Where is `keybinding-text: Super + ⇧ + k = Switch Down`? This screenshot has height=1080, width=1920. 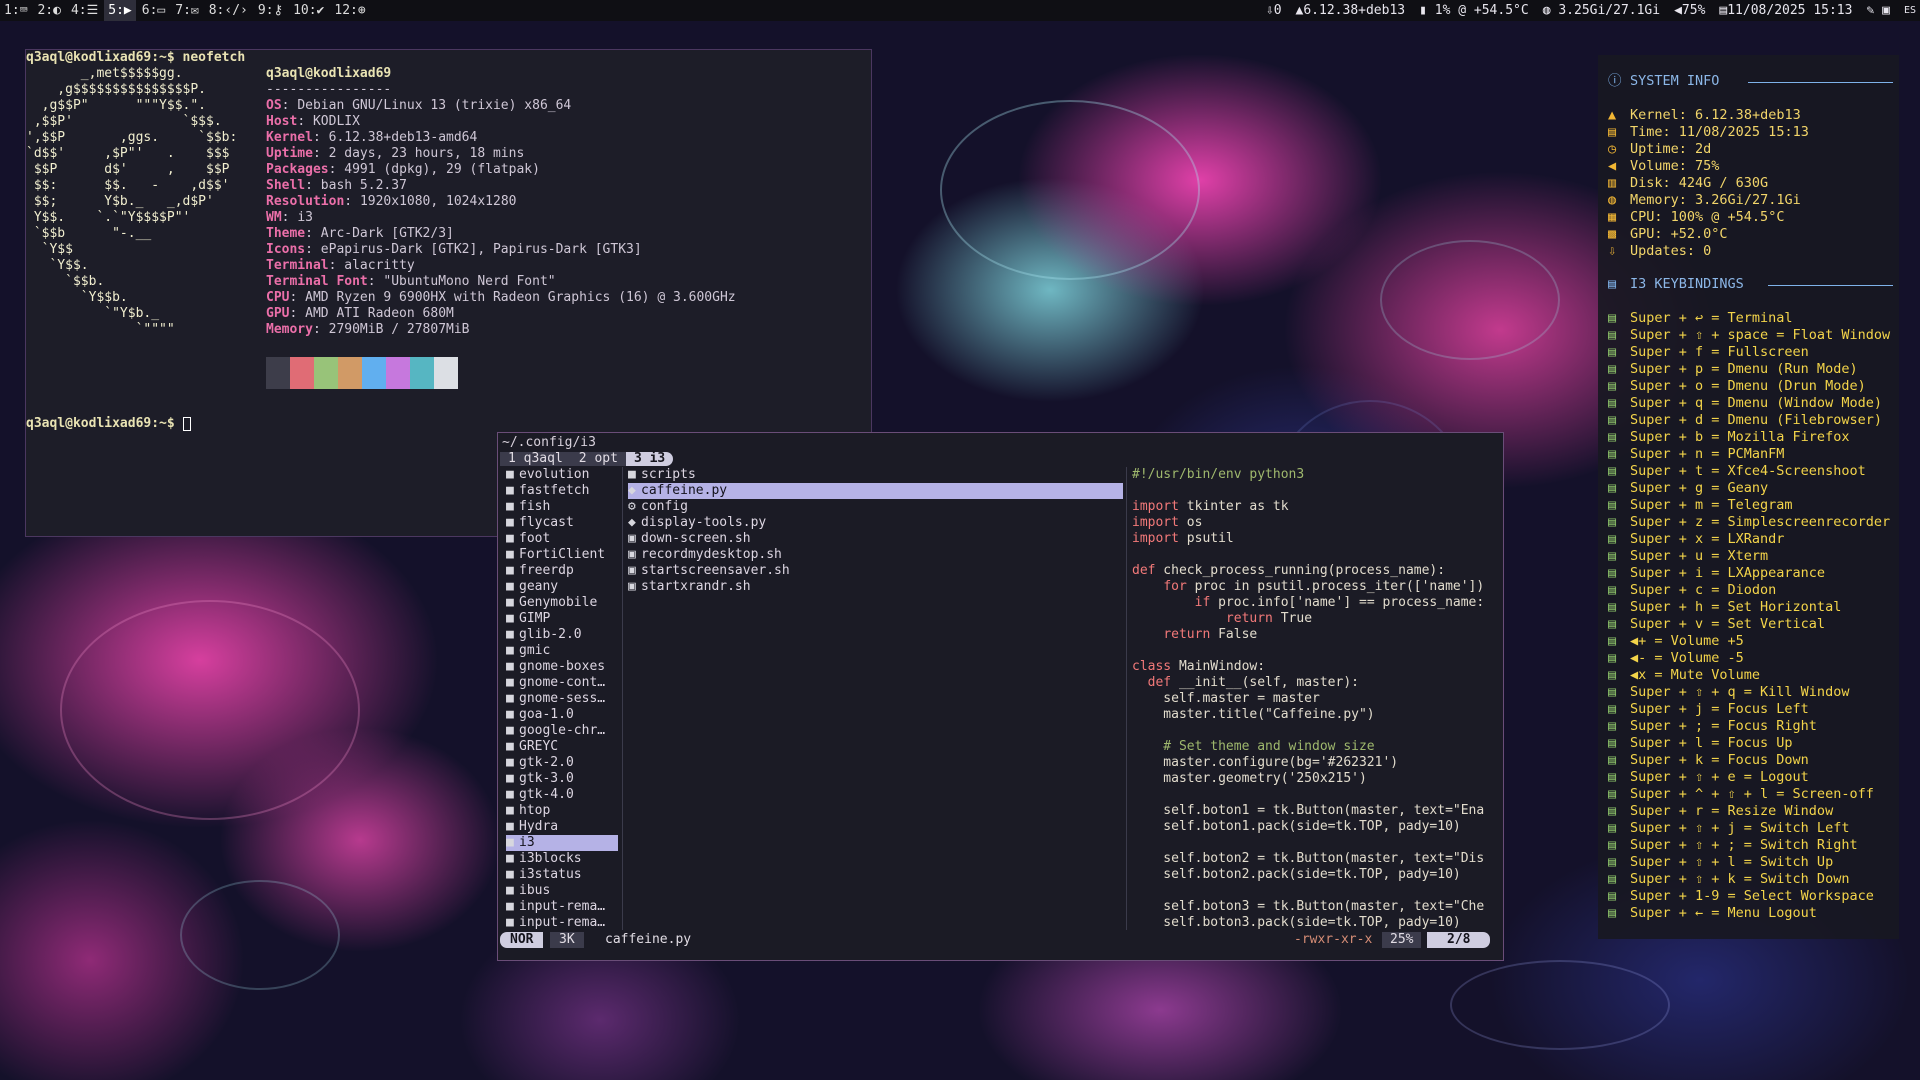
keybinding-text: Super + ⇧ + k = Switch Down is located at coordinates (1740, 879).